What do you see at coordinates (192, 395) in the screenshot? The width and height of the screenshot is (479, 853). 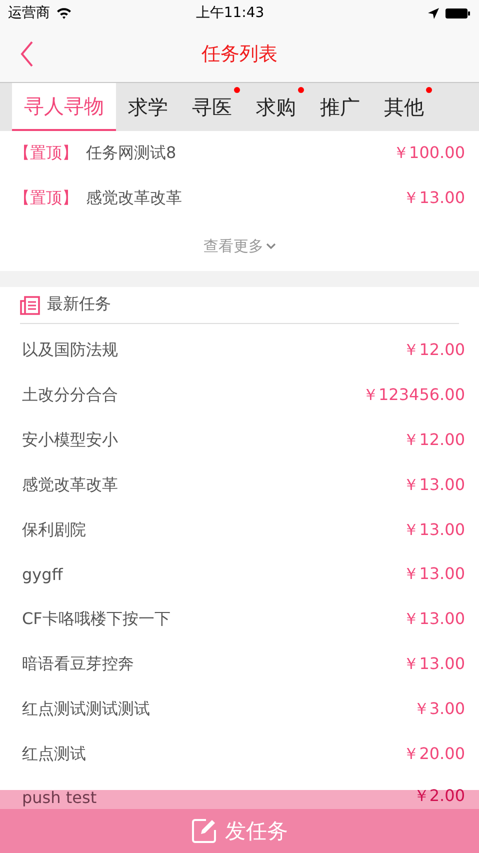 I see `task-title: 土改分分合合` at bounding box center [192, 395].